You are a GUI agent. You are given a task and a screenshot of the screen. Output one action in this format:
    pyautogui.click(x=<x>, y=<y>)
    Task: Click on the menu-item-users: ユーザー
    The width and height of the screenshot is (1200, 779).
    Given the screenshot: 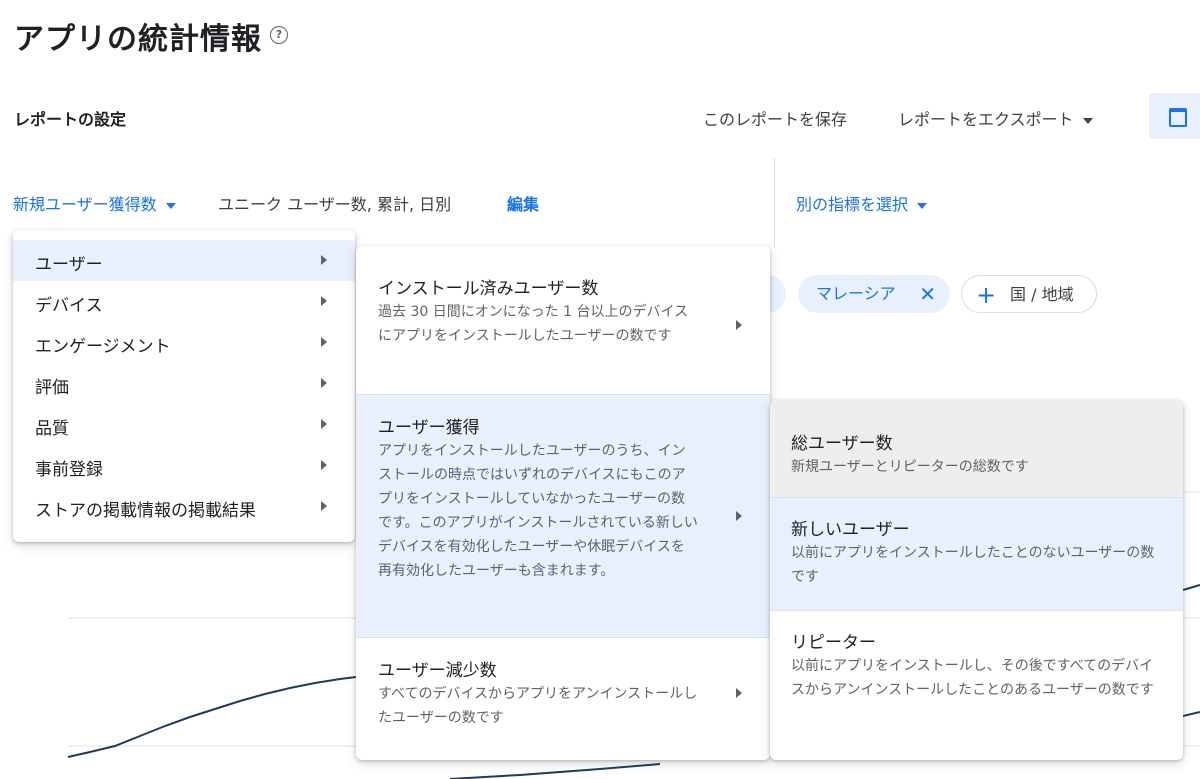 What is the action you would take?
    pyautogui.click(x=184, y=260)
    